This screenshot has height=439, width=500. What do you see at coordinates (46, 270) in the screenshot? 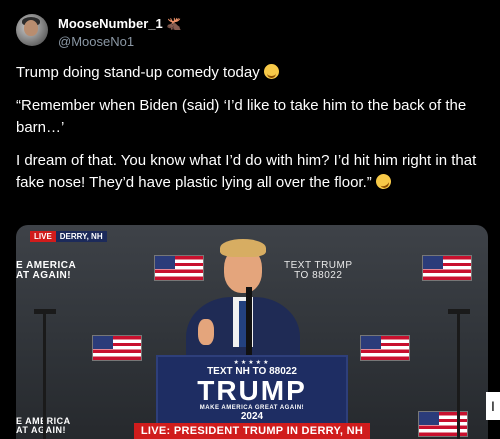
I see `wall-text-left-top: E AMERICA AT AGAIN!` at bounding box center [46, 270].